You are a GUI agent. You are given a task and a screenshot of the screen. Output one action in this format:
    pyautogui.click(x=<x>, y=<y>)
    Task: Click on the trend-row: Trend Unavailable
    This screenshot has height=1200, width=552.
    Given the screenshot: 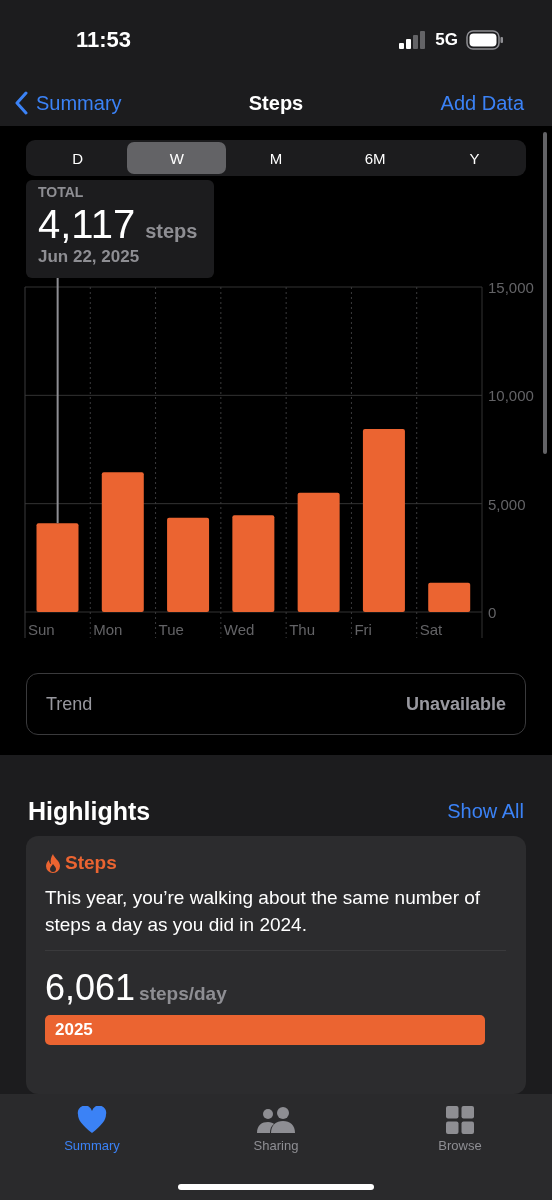 What is the action you would take?
    pyautogui.click(x=276, y=704)
    